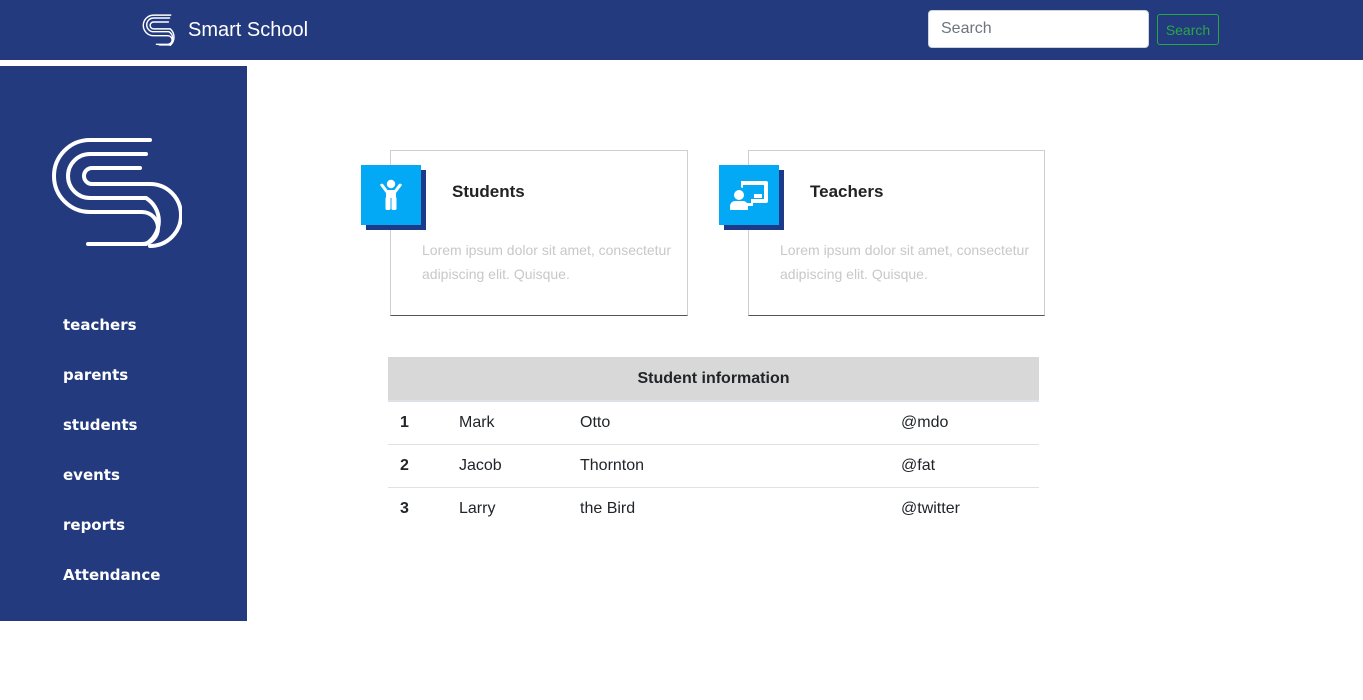 This screenshot has width=1363, height=700. Describe the element at coordinates (930, 508) in the screenshot. I see `handle-cell: @twitter` at that location.